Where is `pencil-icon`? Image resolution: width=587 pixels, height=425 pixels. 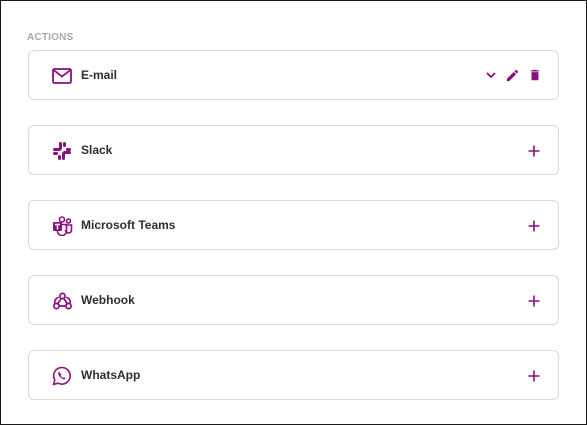 pencil-icon is located at coordinates (512, 75).